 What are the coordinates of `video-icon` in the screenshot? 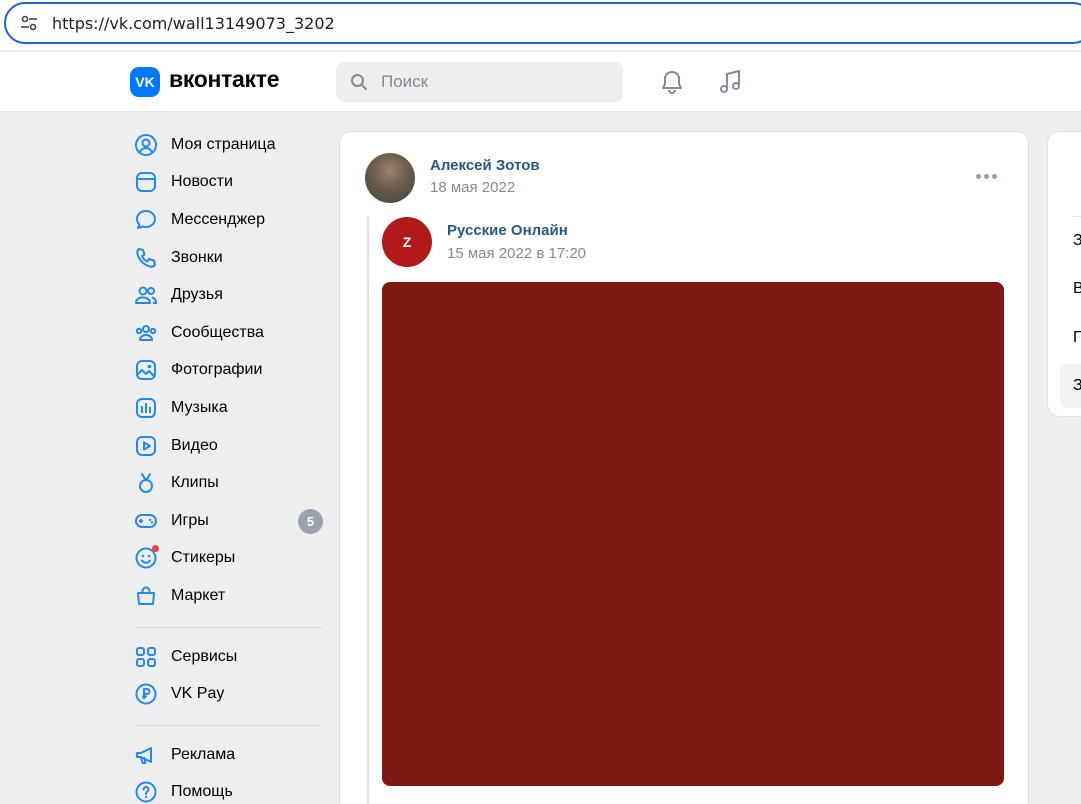 It's located at (146, 445).